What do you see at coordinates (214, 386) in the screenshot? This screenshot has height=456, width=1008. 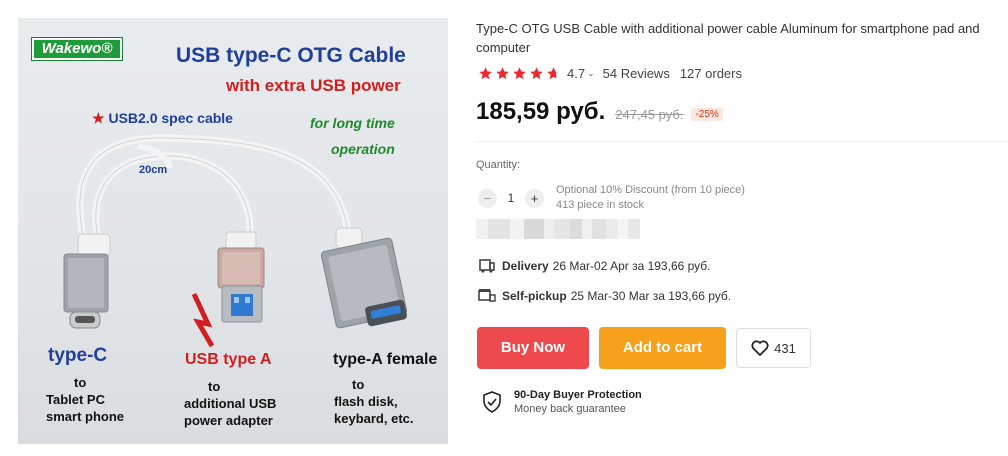 I see `image-usba-to: to` at bounding box center [214, 386].